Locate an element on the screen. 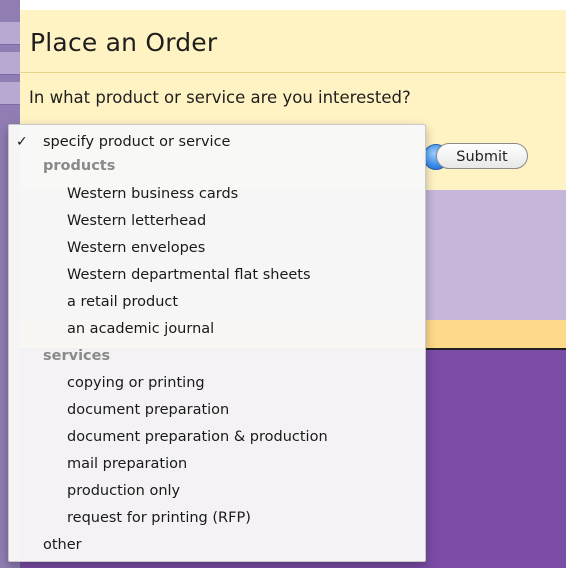 Image resolution: width=566 pixels, height=568 pixels. menu-item: an academic journal is located at coordinates (217, 329).